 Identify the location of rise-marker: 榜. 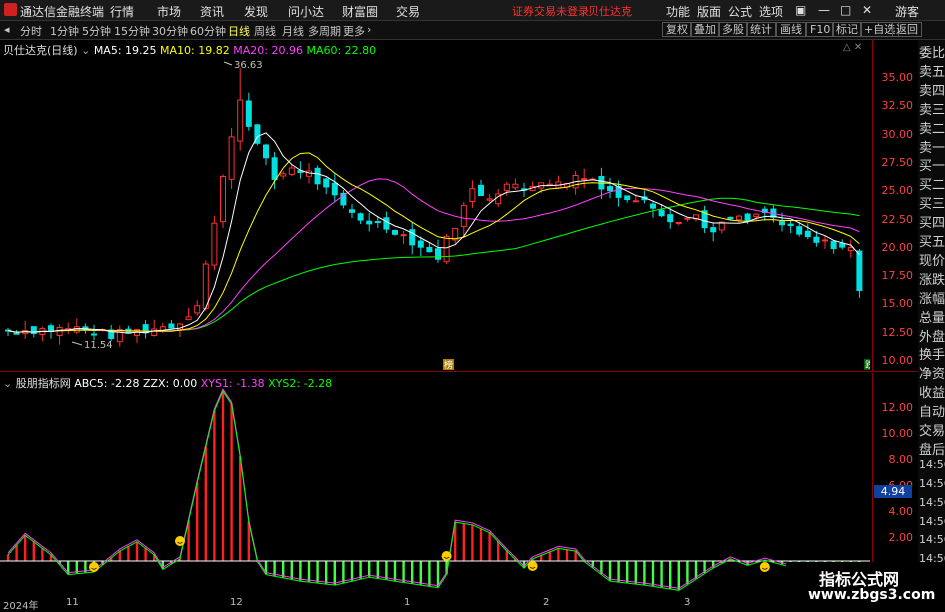
(448, 365).